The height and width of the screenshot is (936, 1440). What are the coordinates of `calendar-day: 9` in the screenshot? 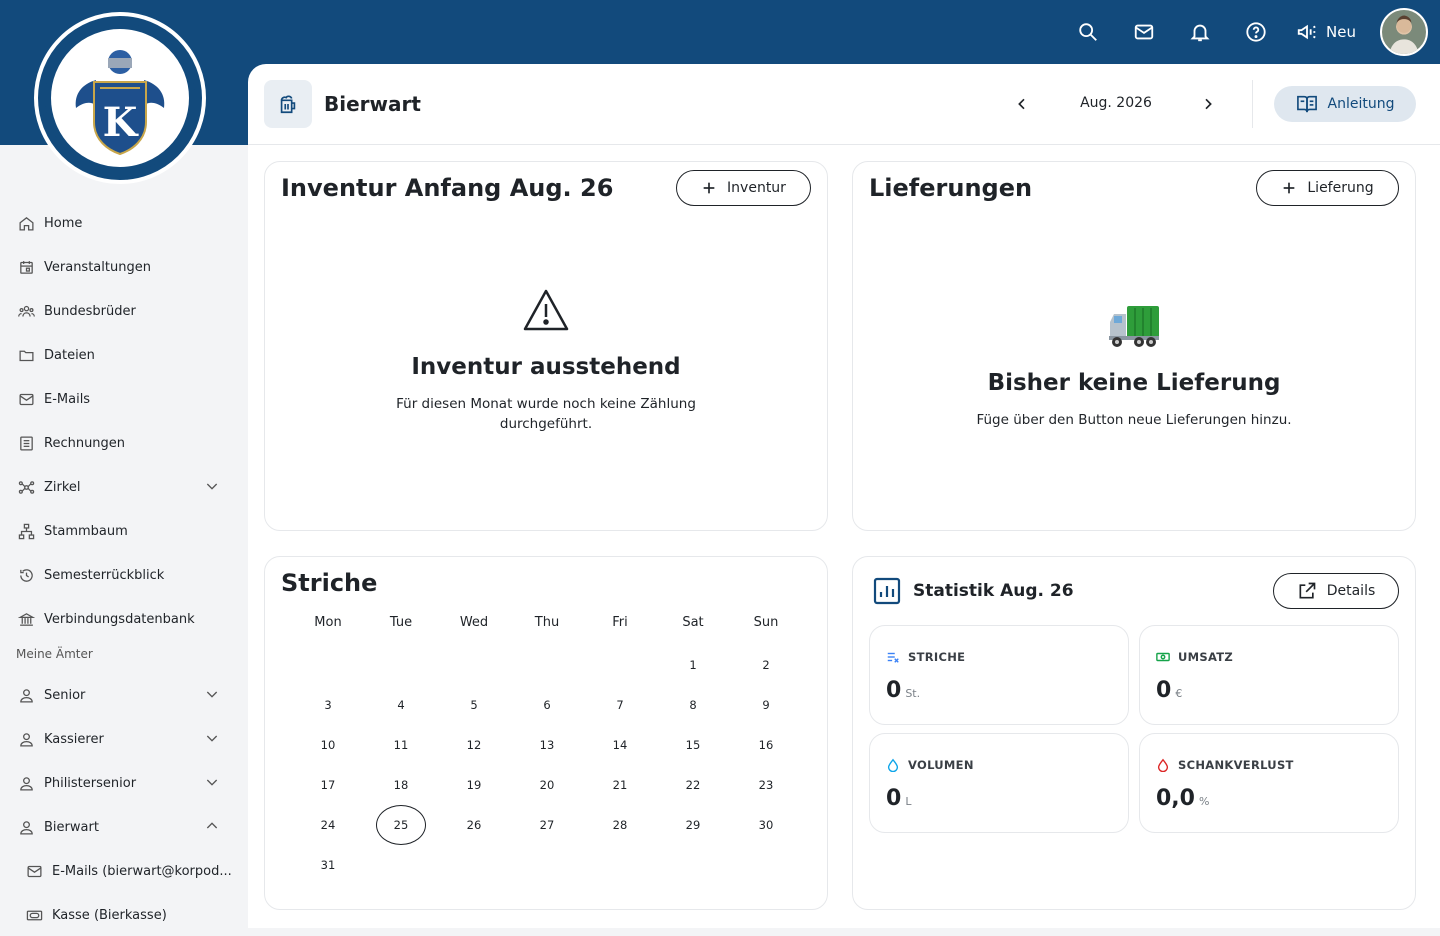 It's located at (766, 705).